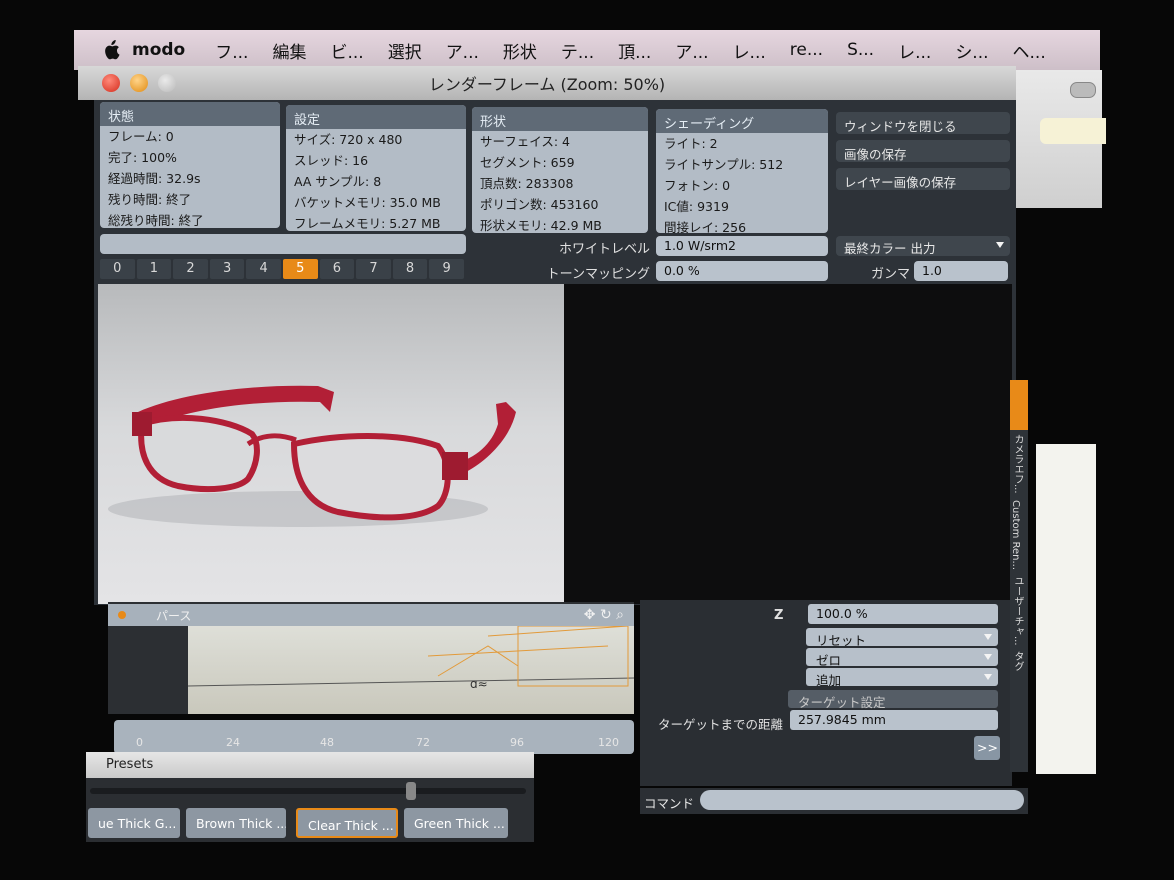 Image resolution: width=1174 pixels, height=880 pixels. What do you see at coordinates (742, 246) in the screenshot?
I see `white-level-field: 1.0 W/srm2` at bounding box center [742, 246].